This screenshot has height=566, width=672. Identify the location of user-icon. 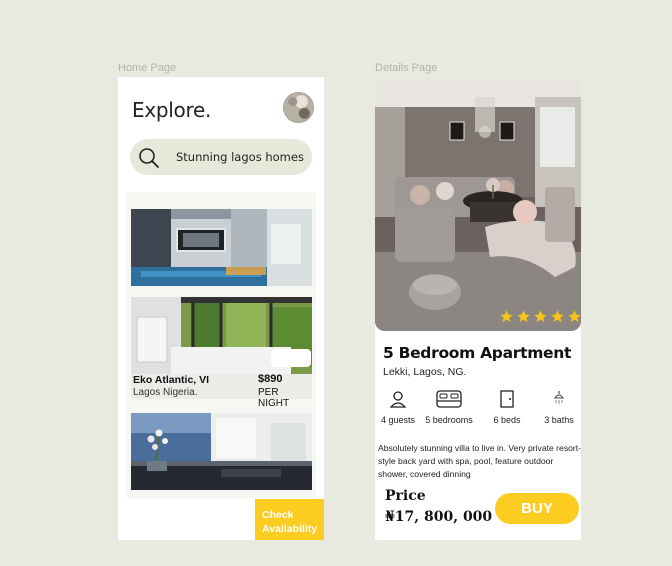
(398, 399).